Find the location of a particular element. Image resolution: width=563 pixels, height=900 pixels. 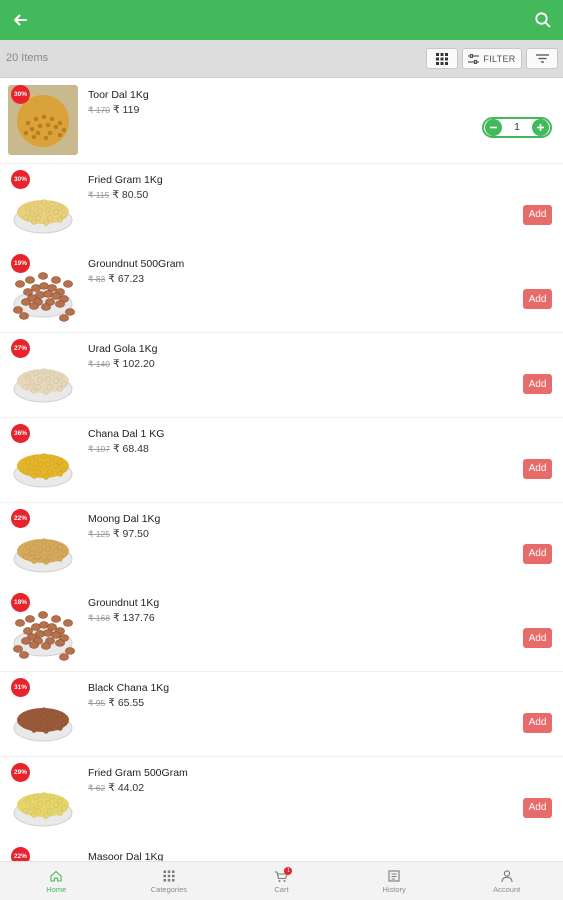

grid-view-button is located at coordinates (442, 58).